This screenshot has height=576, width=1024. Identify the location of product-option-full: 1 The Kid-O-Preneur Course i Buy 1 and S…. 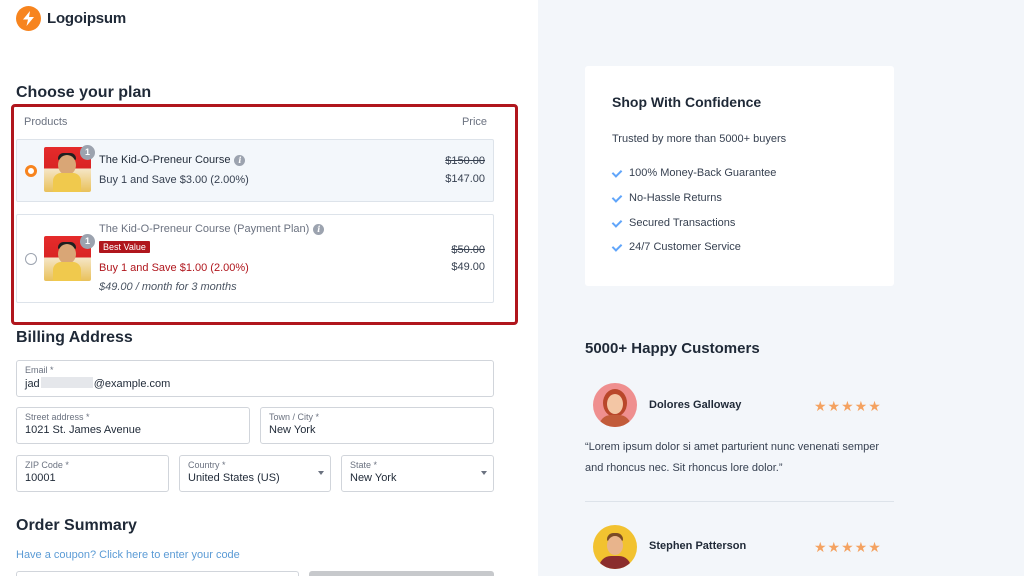
(255, 170).